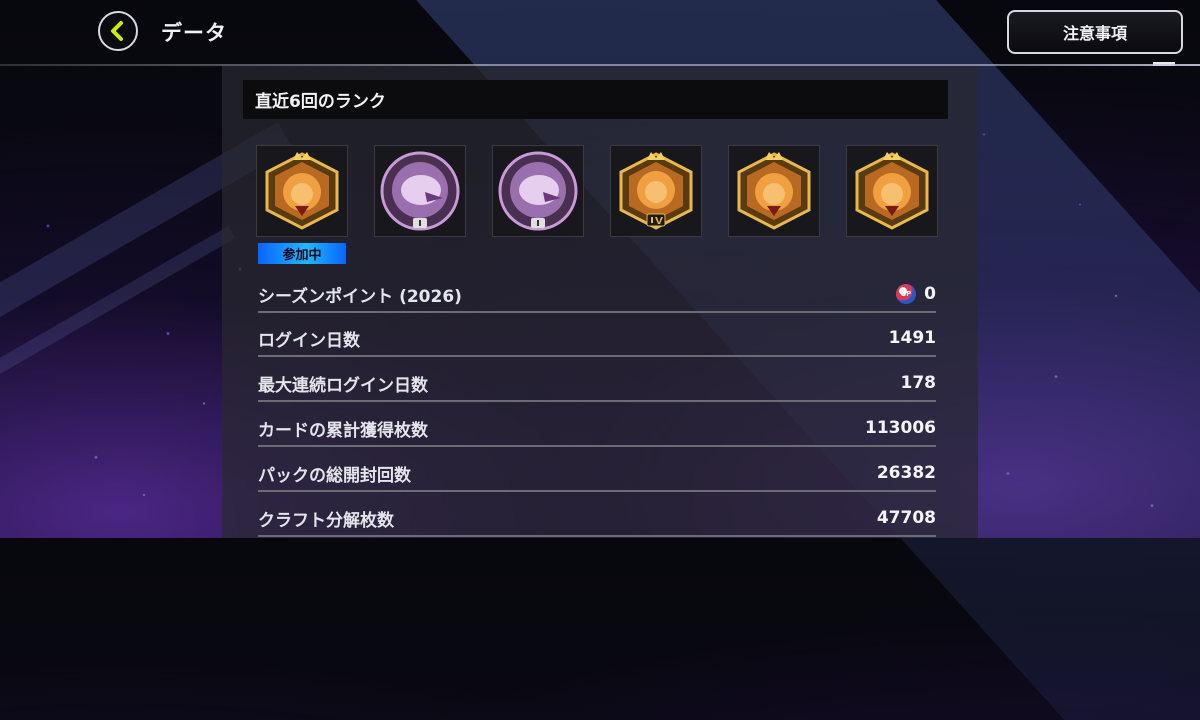 The width and height of the screenshot is (1200, 720). What do you see at coordinates (597, 477) in the screenshot?
I see `stat-row-packs-opened: パックの総開封回数 26382` at bounding box center [597, 477].